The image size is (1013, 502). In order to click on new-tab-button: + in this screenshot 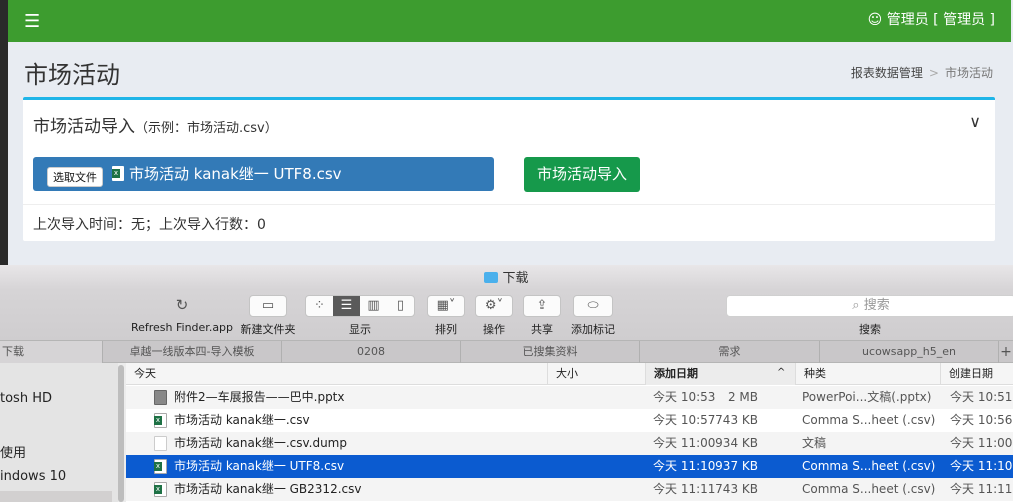, I will do `click(1005, 352)`.